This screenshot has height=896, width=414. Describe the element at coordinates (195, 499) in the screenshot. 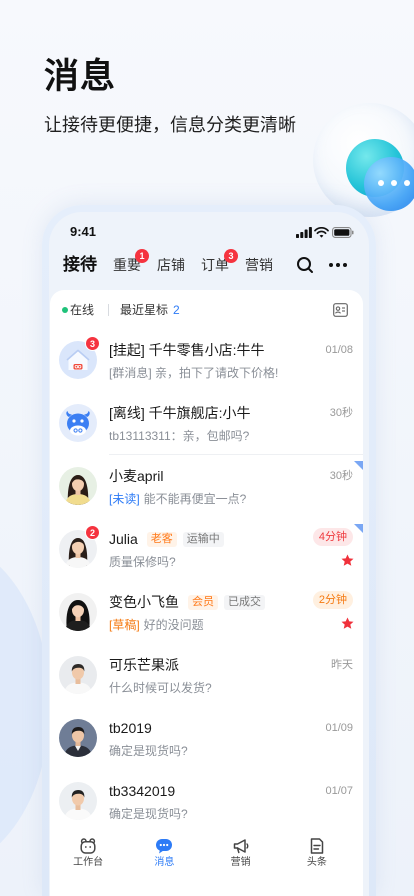

I see `conversation-preview: 能不能再便宜一点?` at that location.